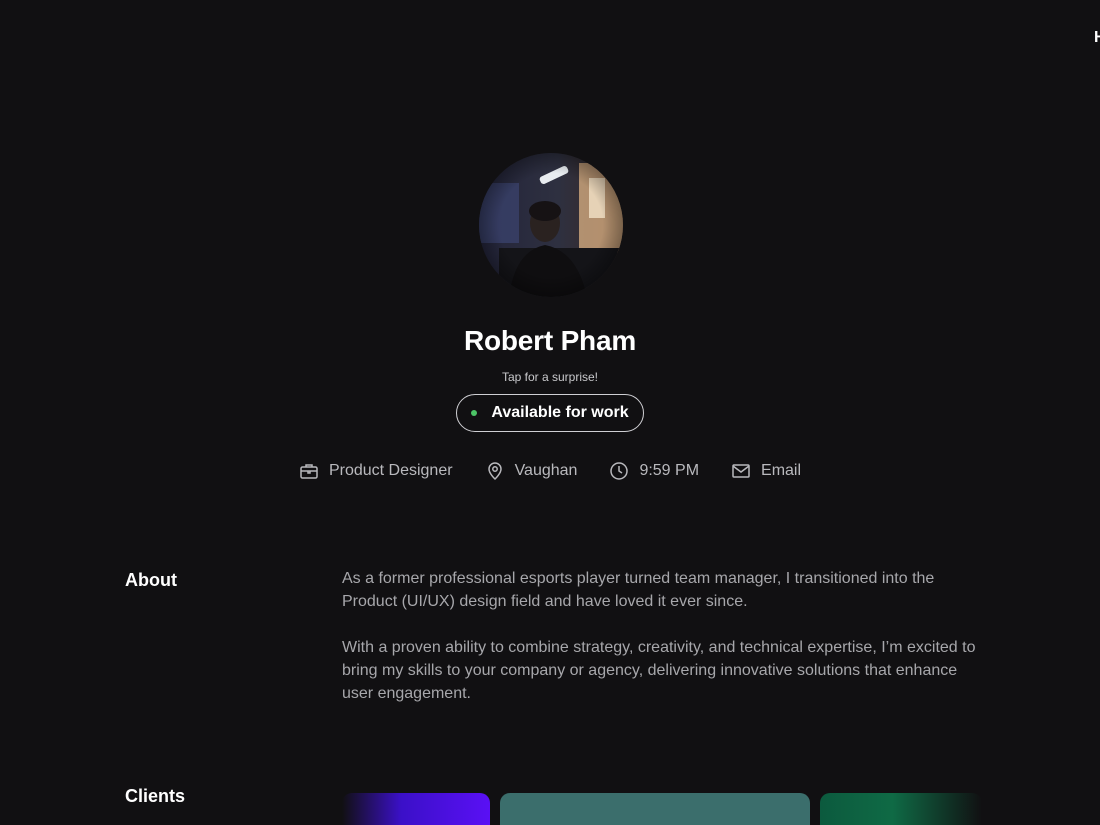  I want to click on meta-time: 9:59 PM, so click(654, 471).